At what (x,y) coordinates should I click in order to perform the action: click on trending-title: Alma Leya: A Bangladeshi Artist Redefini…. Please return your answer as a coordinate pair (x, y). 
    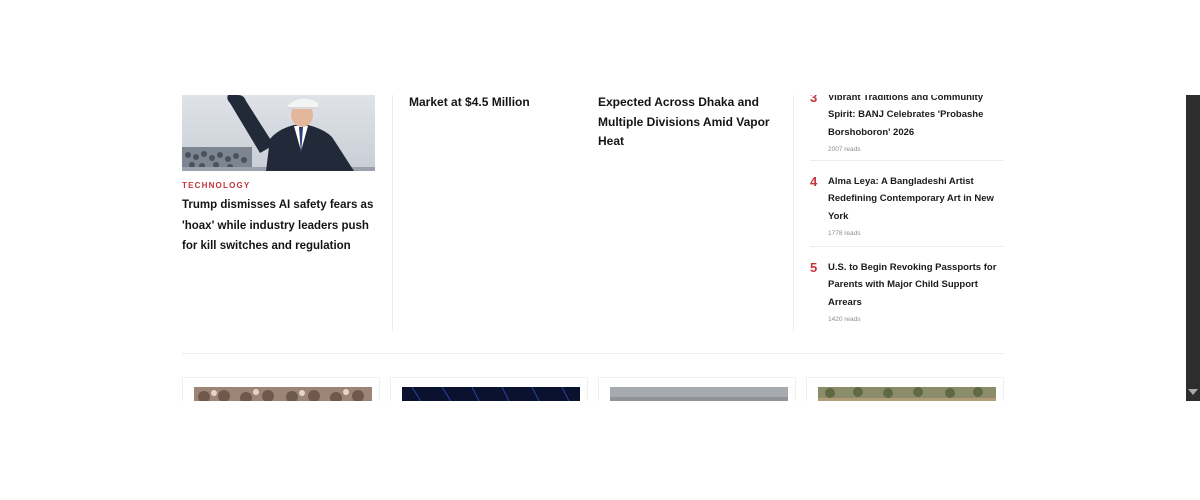
    Looking at the image, I should click on (916, 199).